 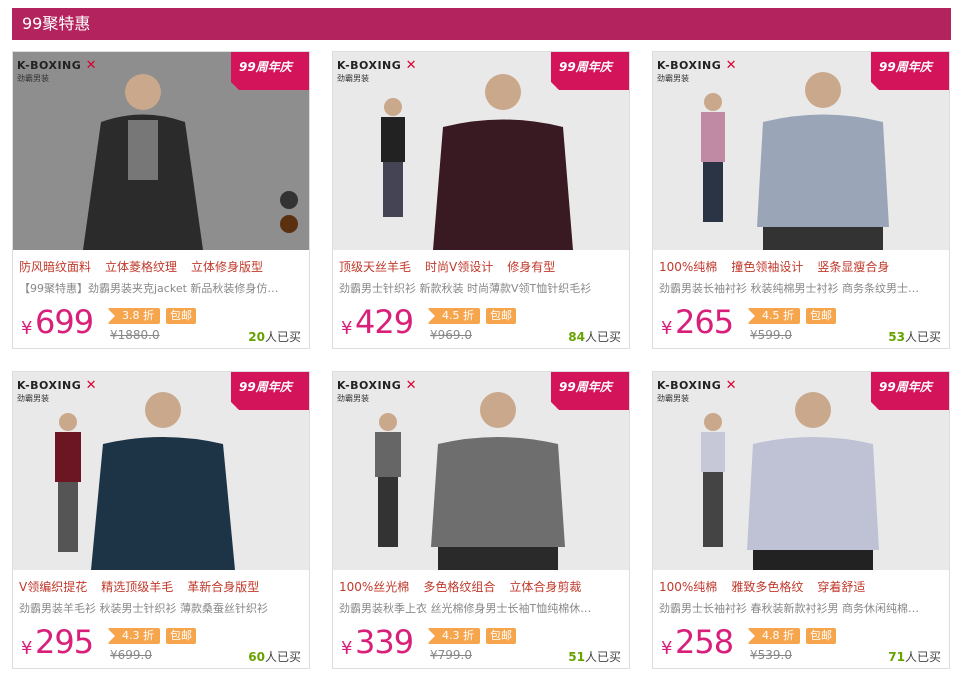 I want to click on section-header: 99聚特惠, so click(x=481, y=24).